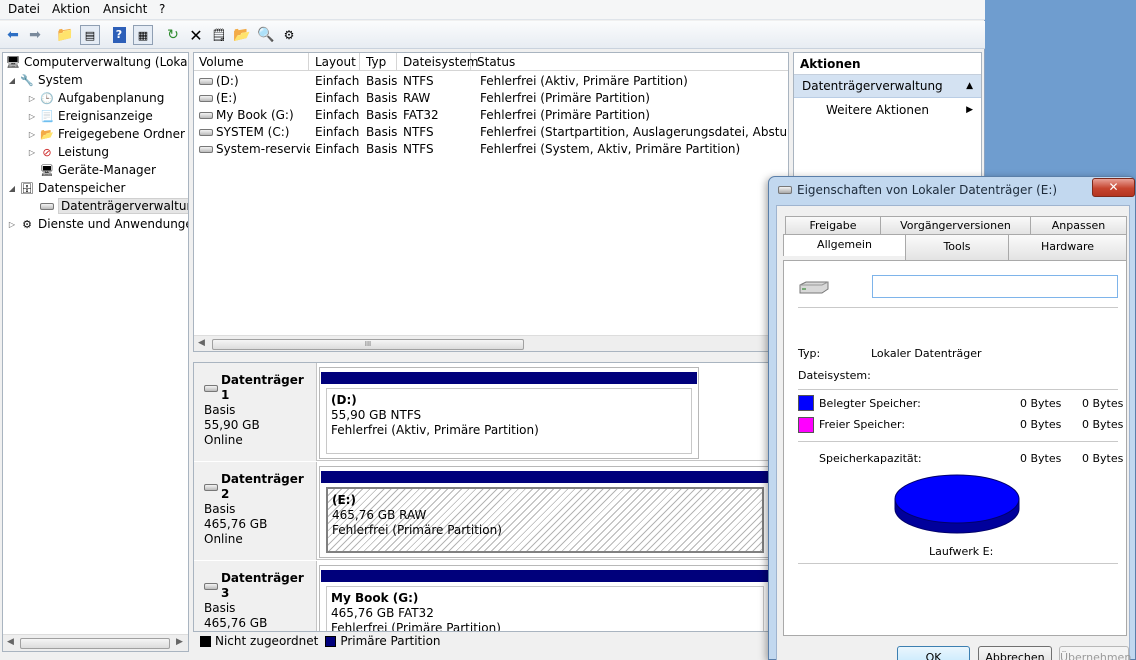  Describe the element at coordinates (806, 425) in the screenshot. I see `free-space-swatch` at that location.